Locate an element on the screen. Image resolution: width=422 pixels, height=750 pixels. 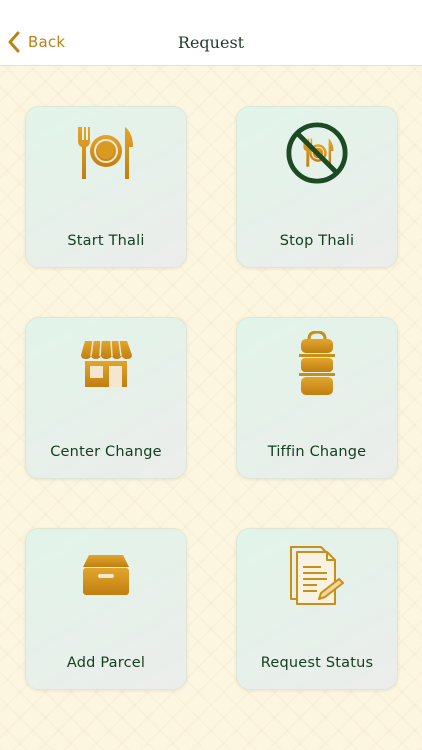
no-meal-icon is located at coordinates (317, 153).